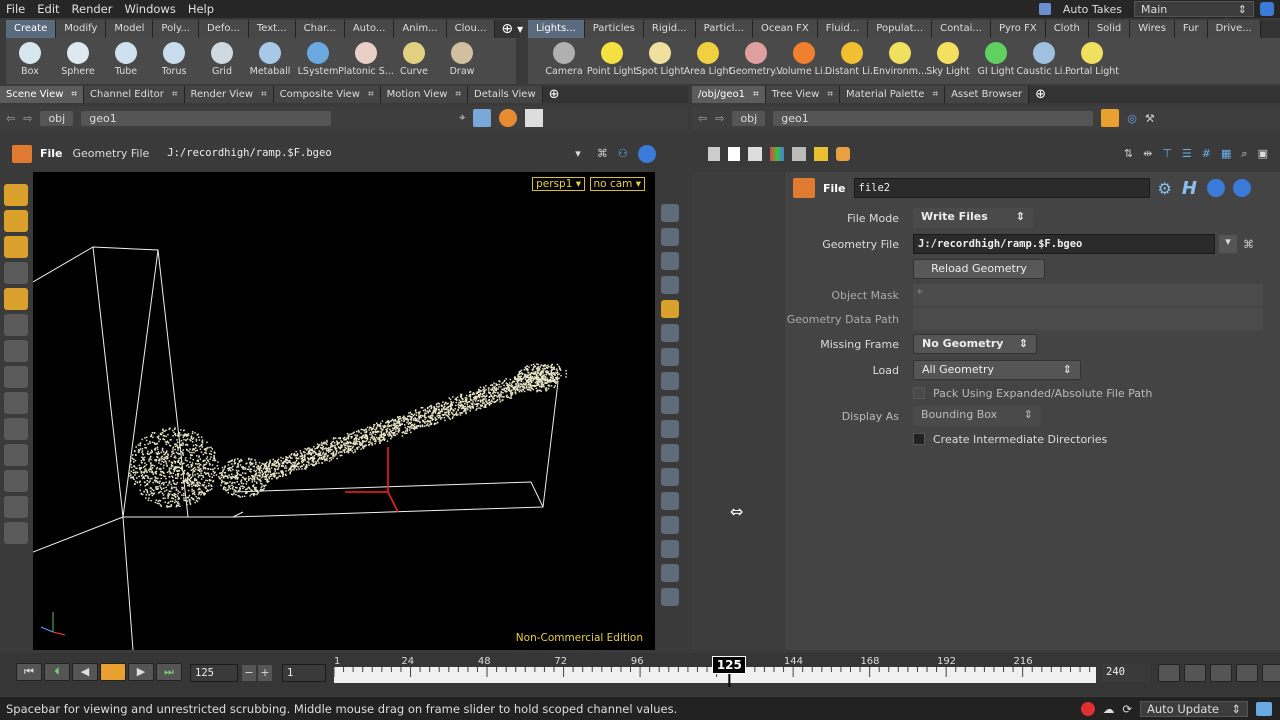  I want to click on cube-view-icon, so click(482, 118).